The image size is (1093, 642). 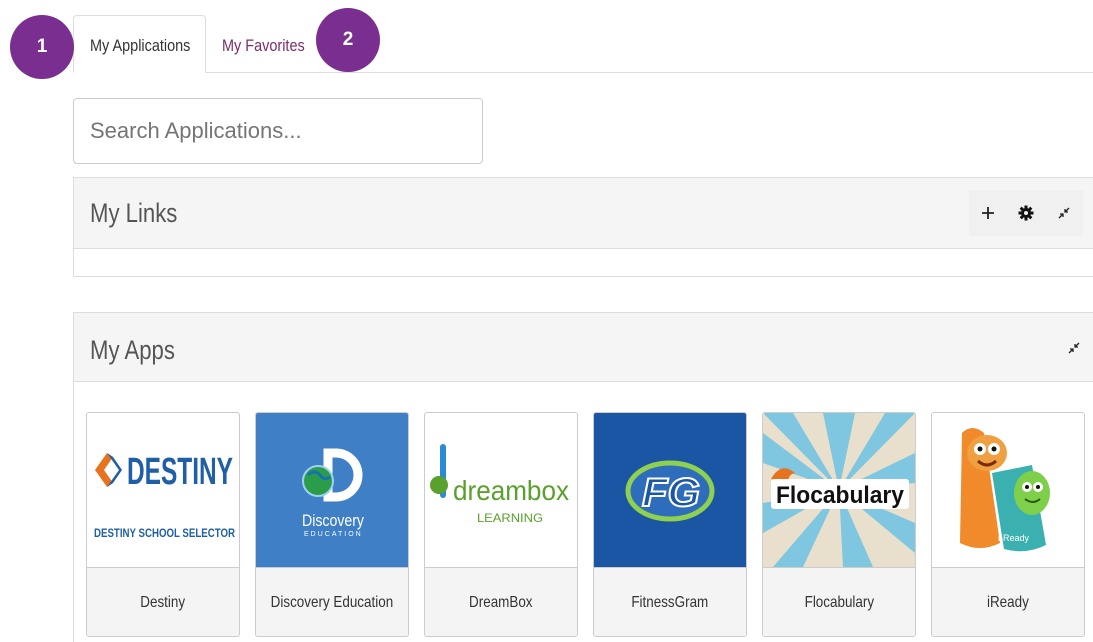 I want to click on destiny-logo: DESTINY DESTINY SCHOOL SELECTOR, so click(x=163, y=490).